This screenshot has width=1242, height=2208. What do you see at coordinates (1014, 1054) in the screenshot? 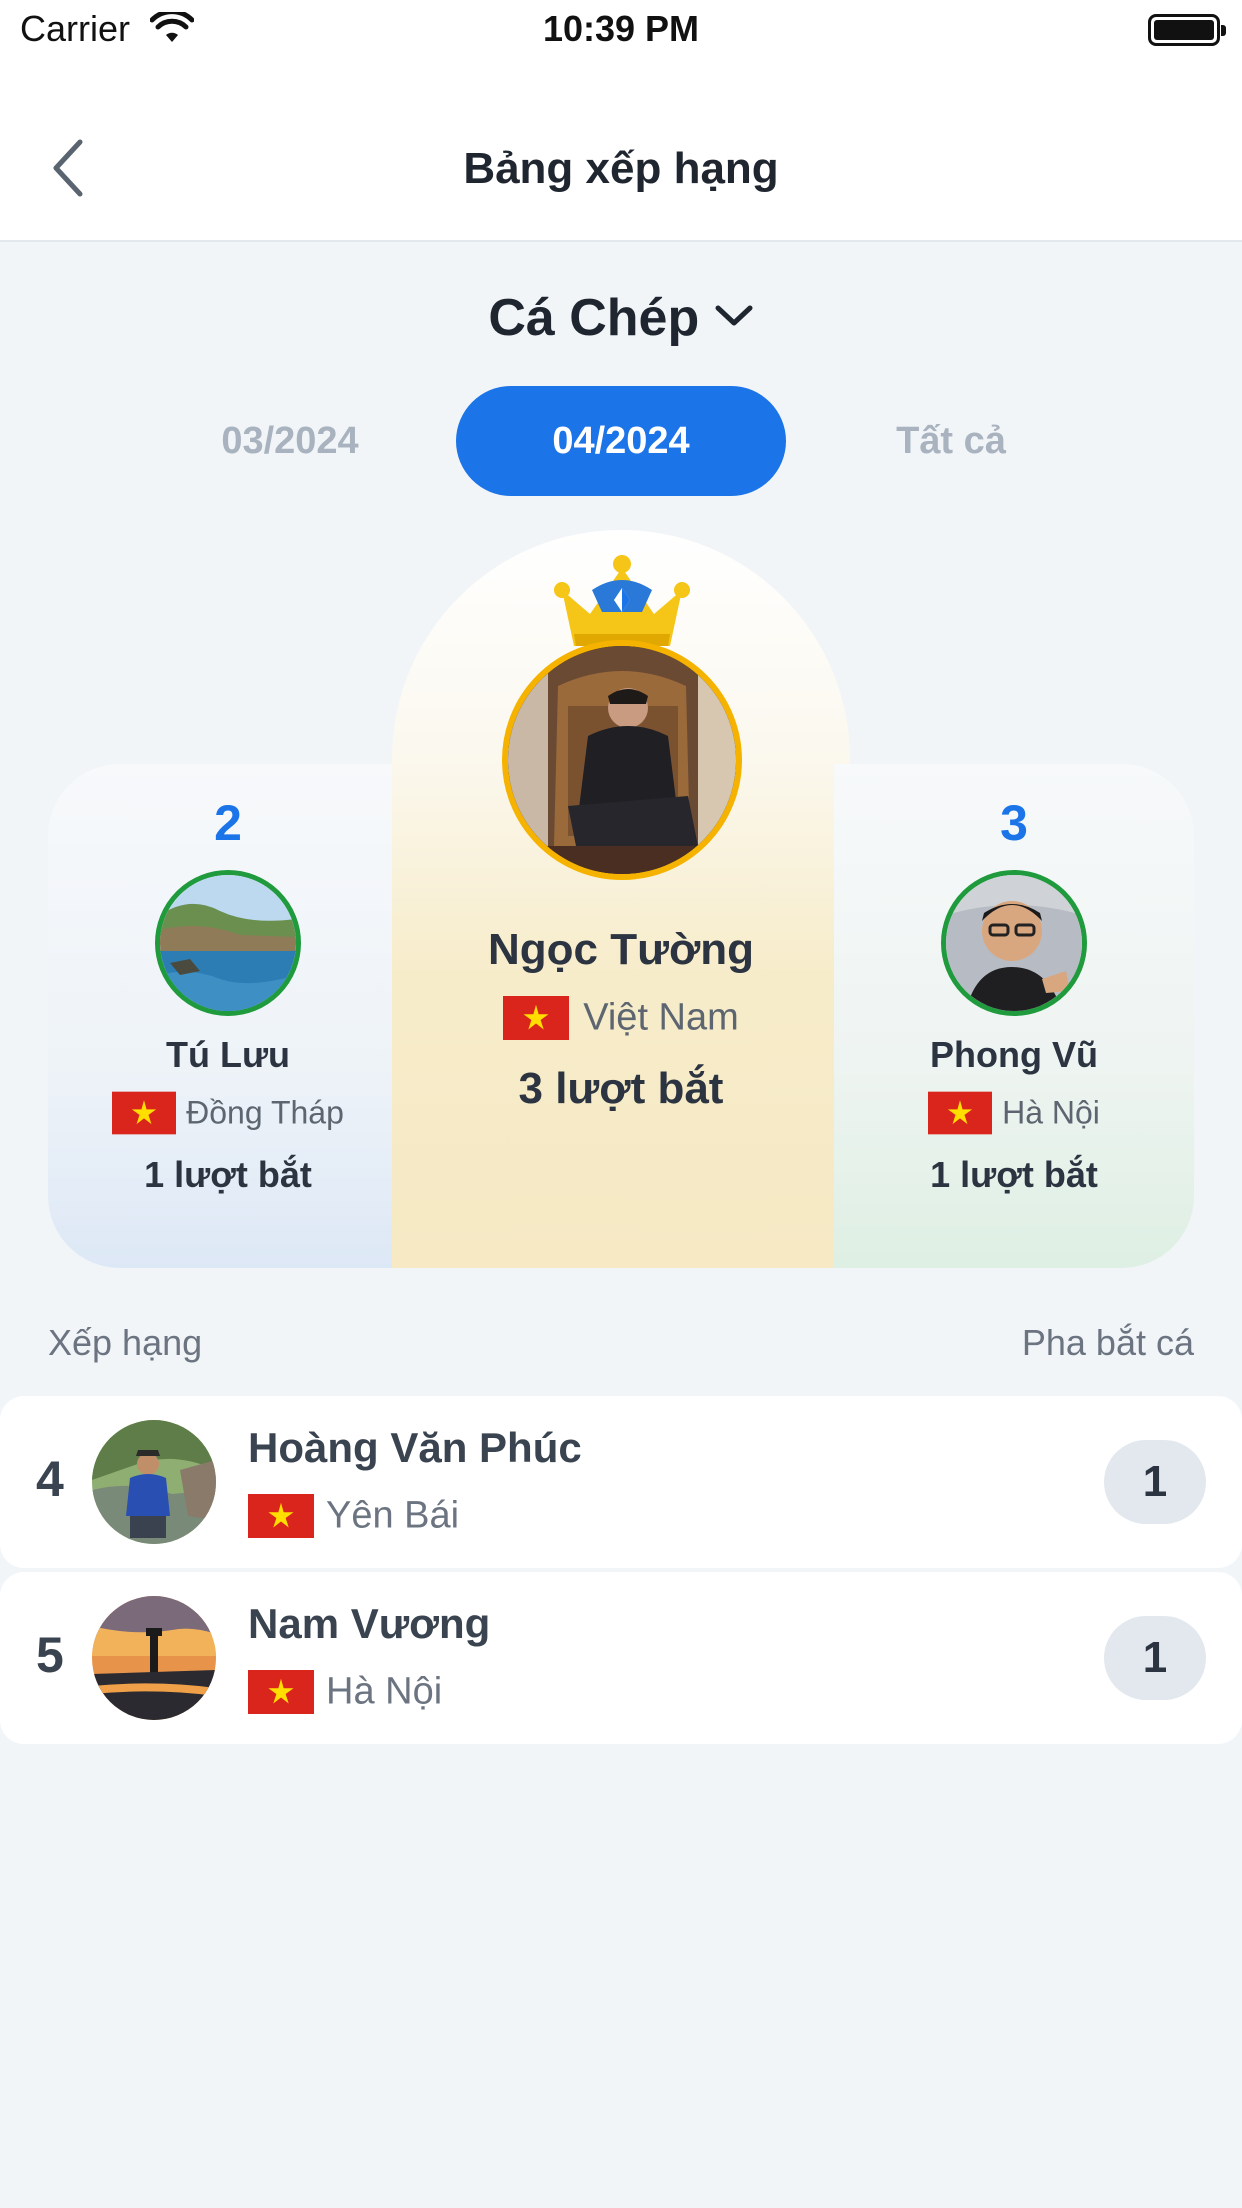
I see `player-name: Phong Vũ` at bounding box center [1014, 1054].